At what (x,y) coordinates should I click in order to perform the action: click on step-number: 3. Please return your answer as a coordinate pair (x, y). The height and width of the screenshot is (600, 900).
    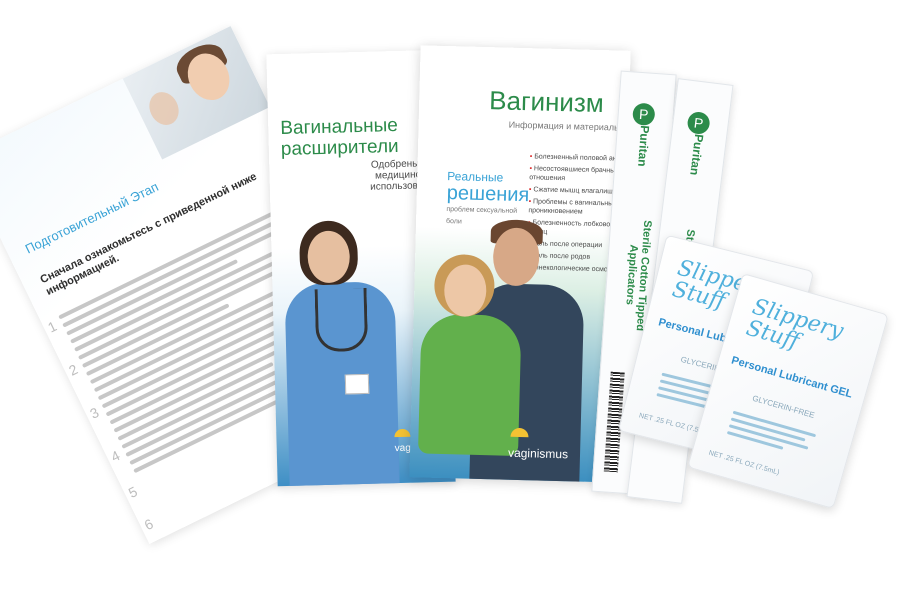
    Looking at the image, I should click on (94, 413).